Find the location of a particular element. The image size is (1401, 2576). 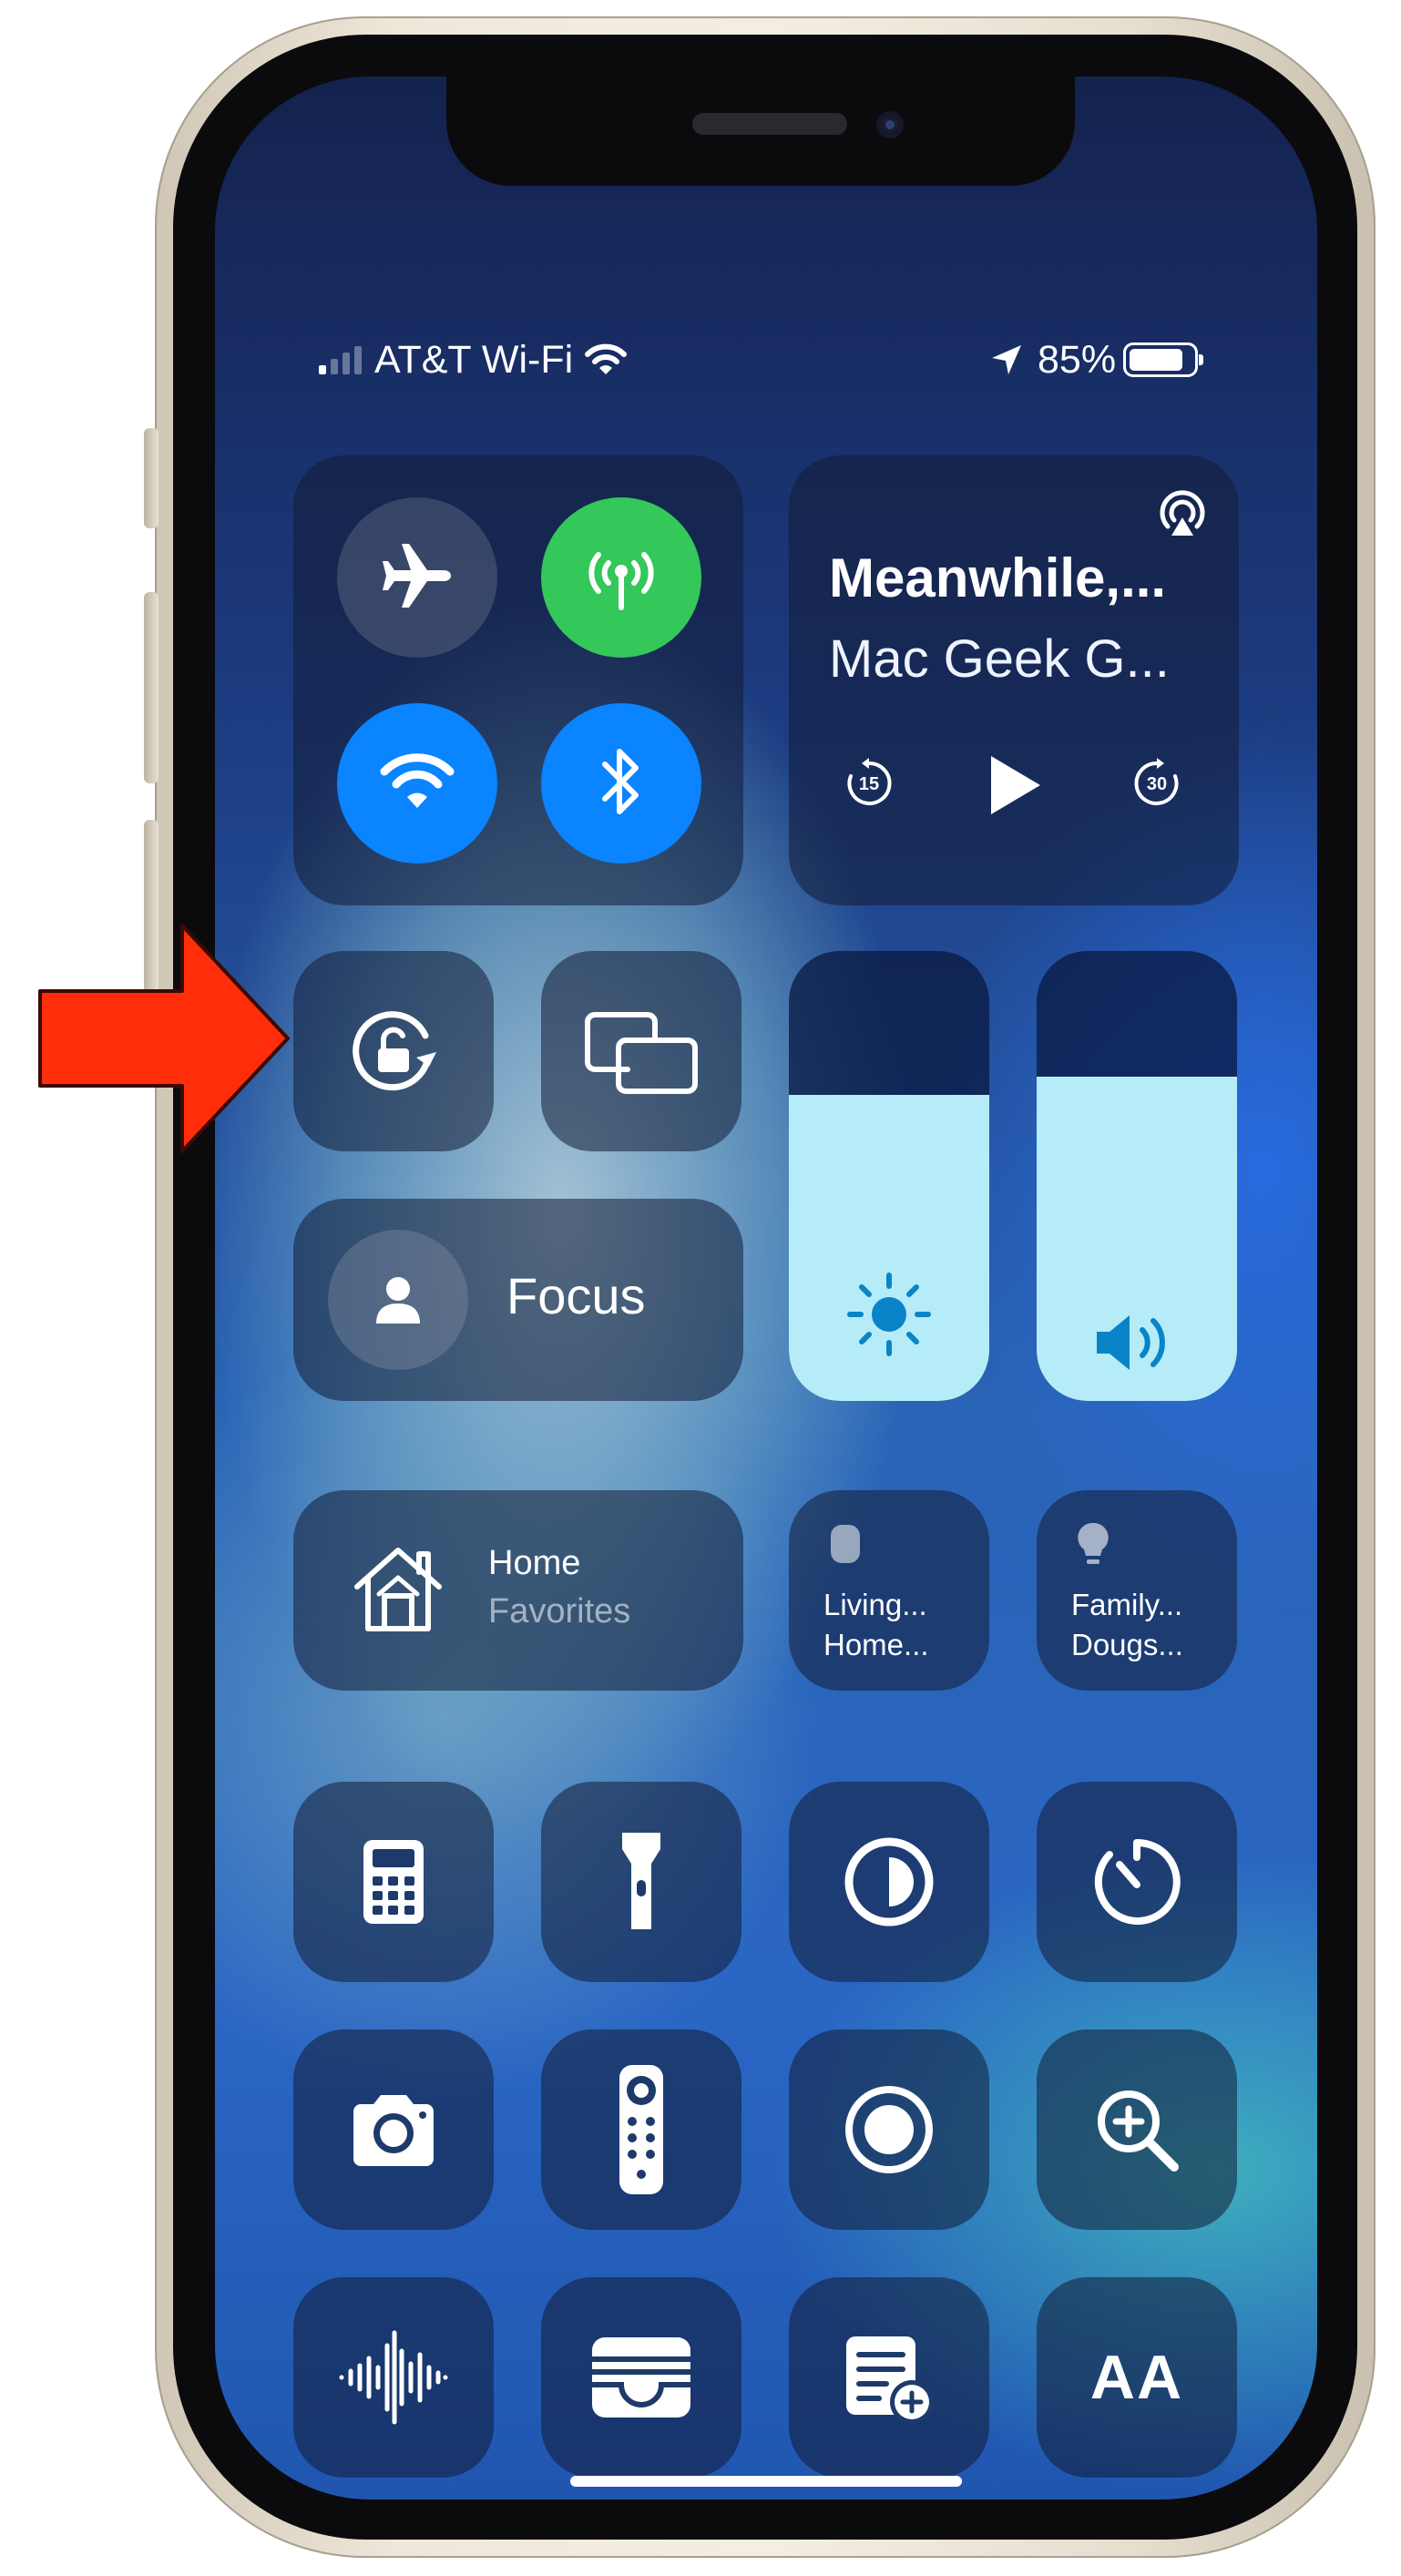

status-bar-left: AT&T Wi-Fi is located at coordinates (473, 360).